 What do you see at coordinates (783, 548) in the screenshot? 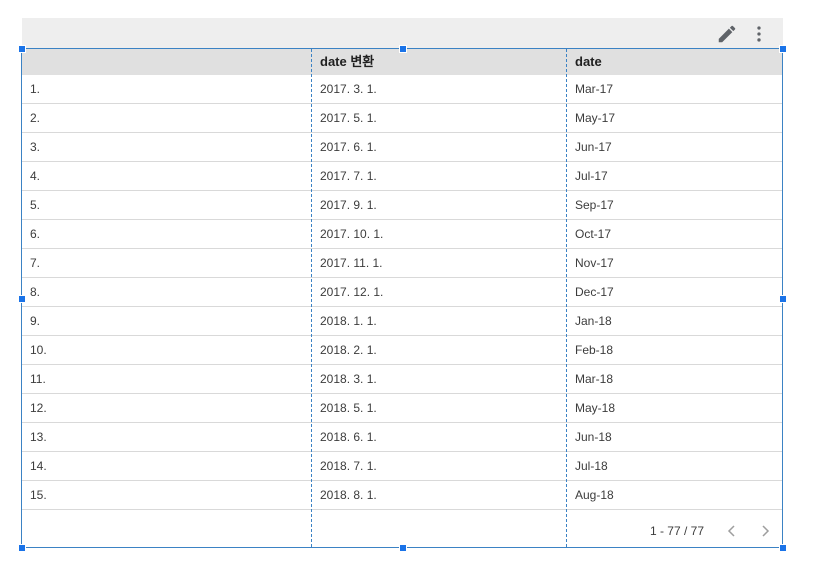
I see `resize-handle-bottom-right` at bounding box center [783, 548].